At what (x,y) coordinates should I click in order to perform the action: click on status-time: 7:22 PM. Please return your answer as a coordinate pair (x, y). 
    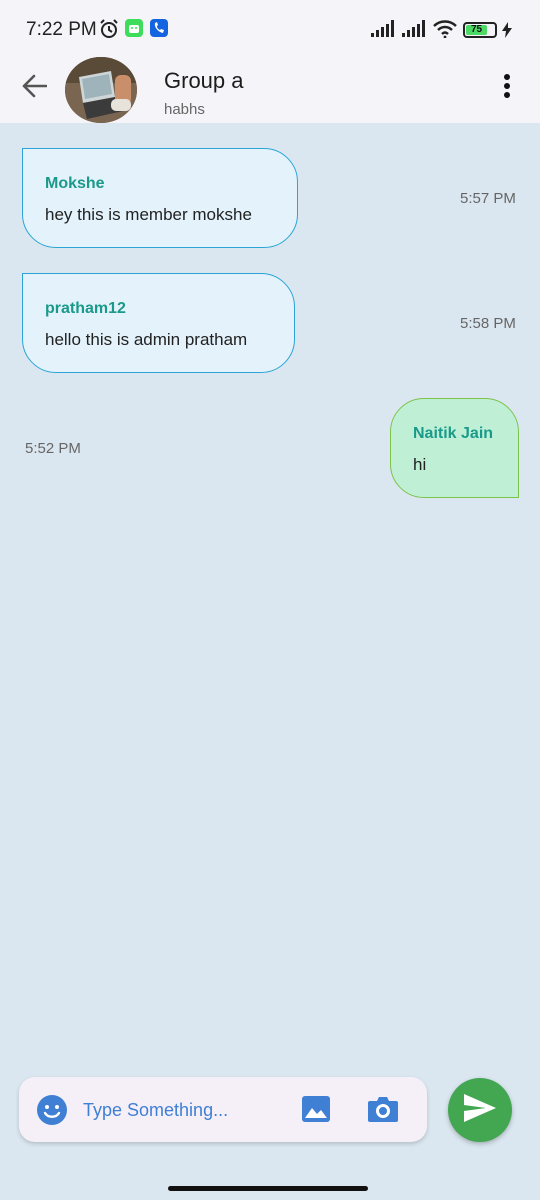
    Looking at the image, I should click on (61, 29).